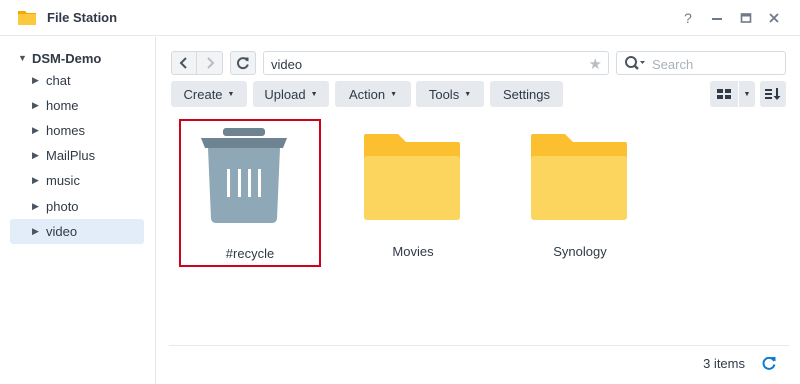 The width and height of the screenshot is (800, 384). I want to click on minimize-icon, so click(717, 19).